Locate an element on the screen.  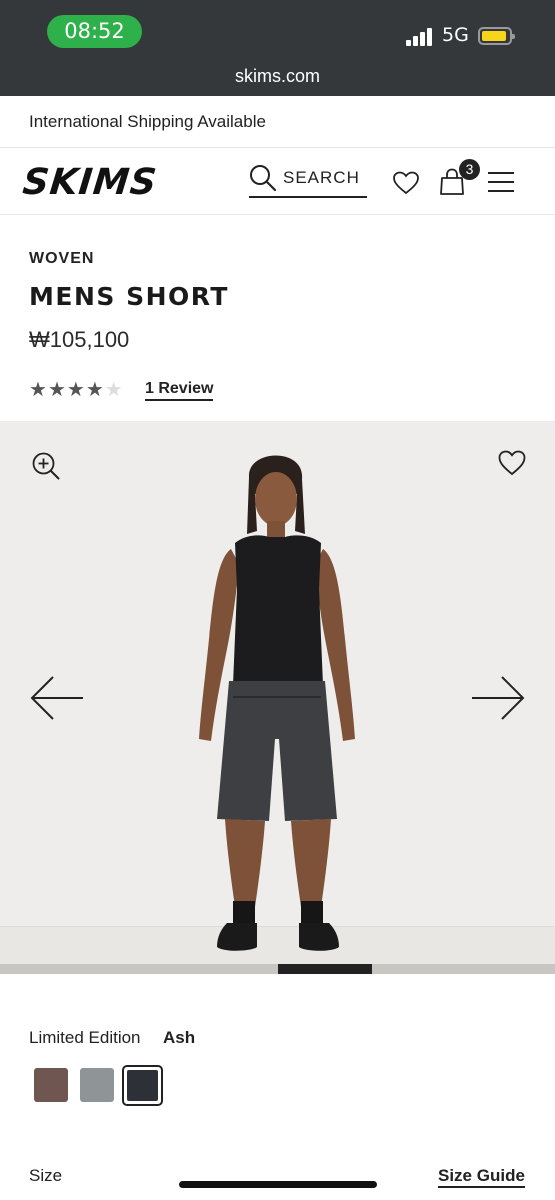
review-link: 1 Review is located at coordinates (179, 390).